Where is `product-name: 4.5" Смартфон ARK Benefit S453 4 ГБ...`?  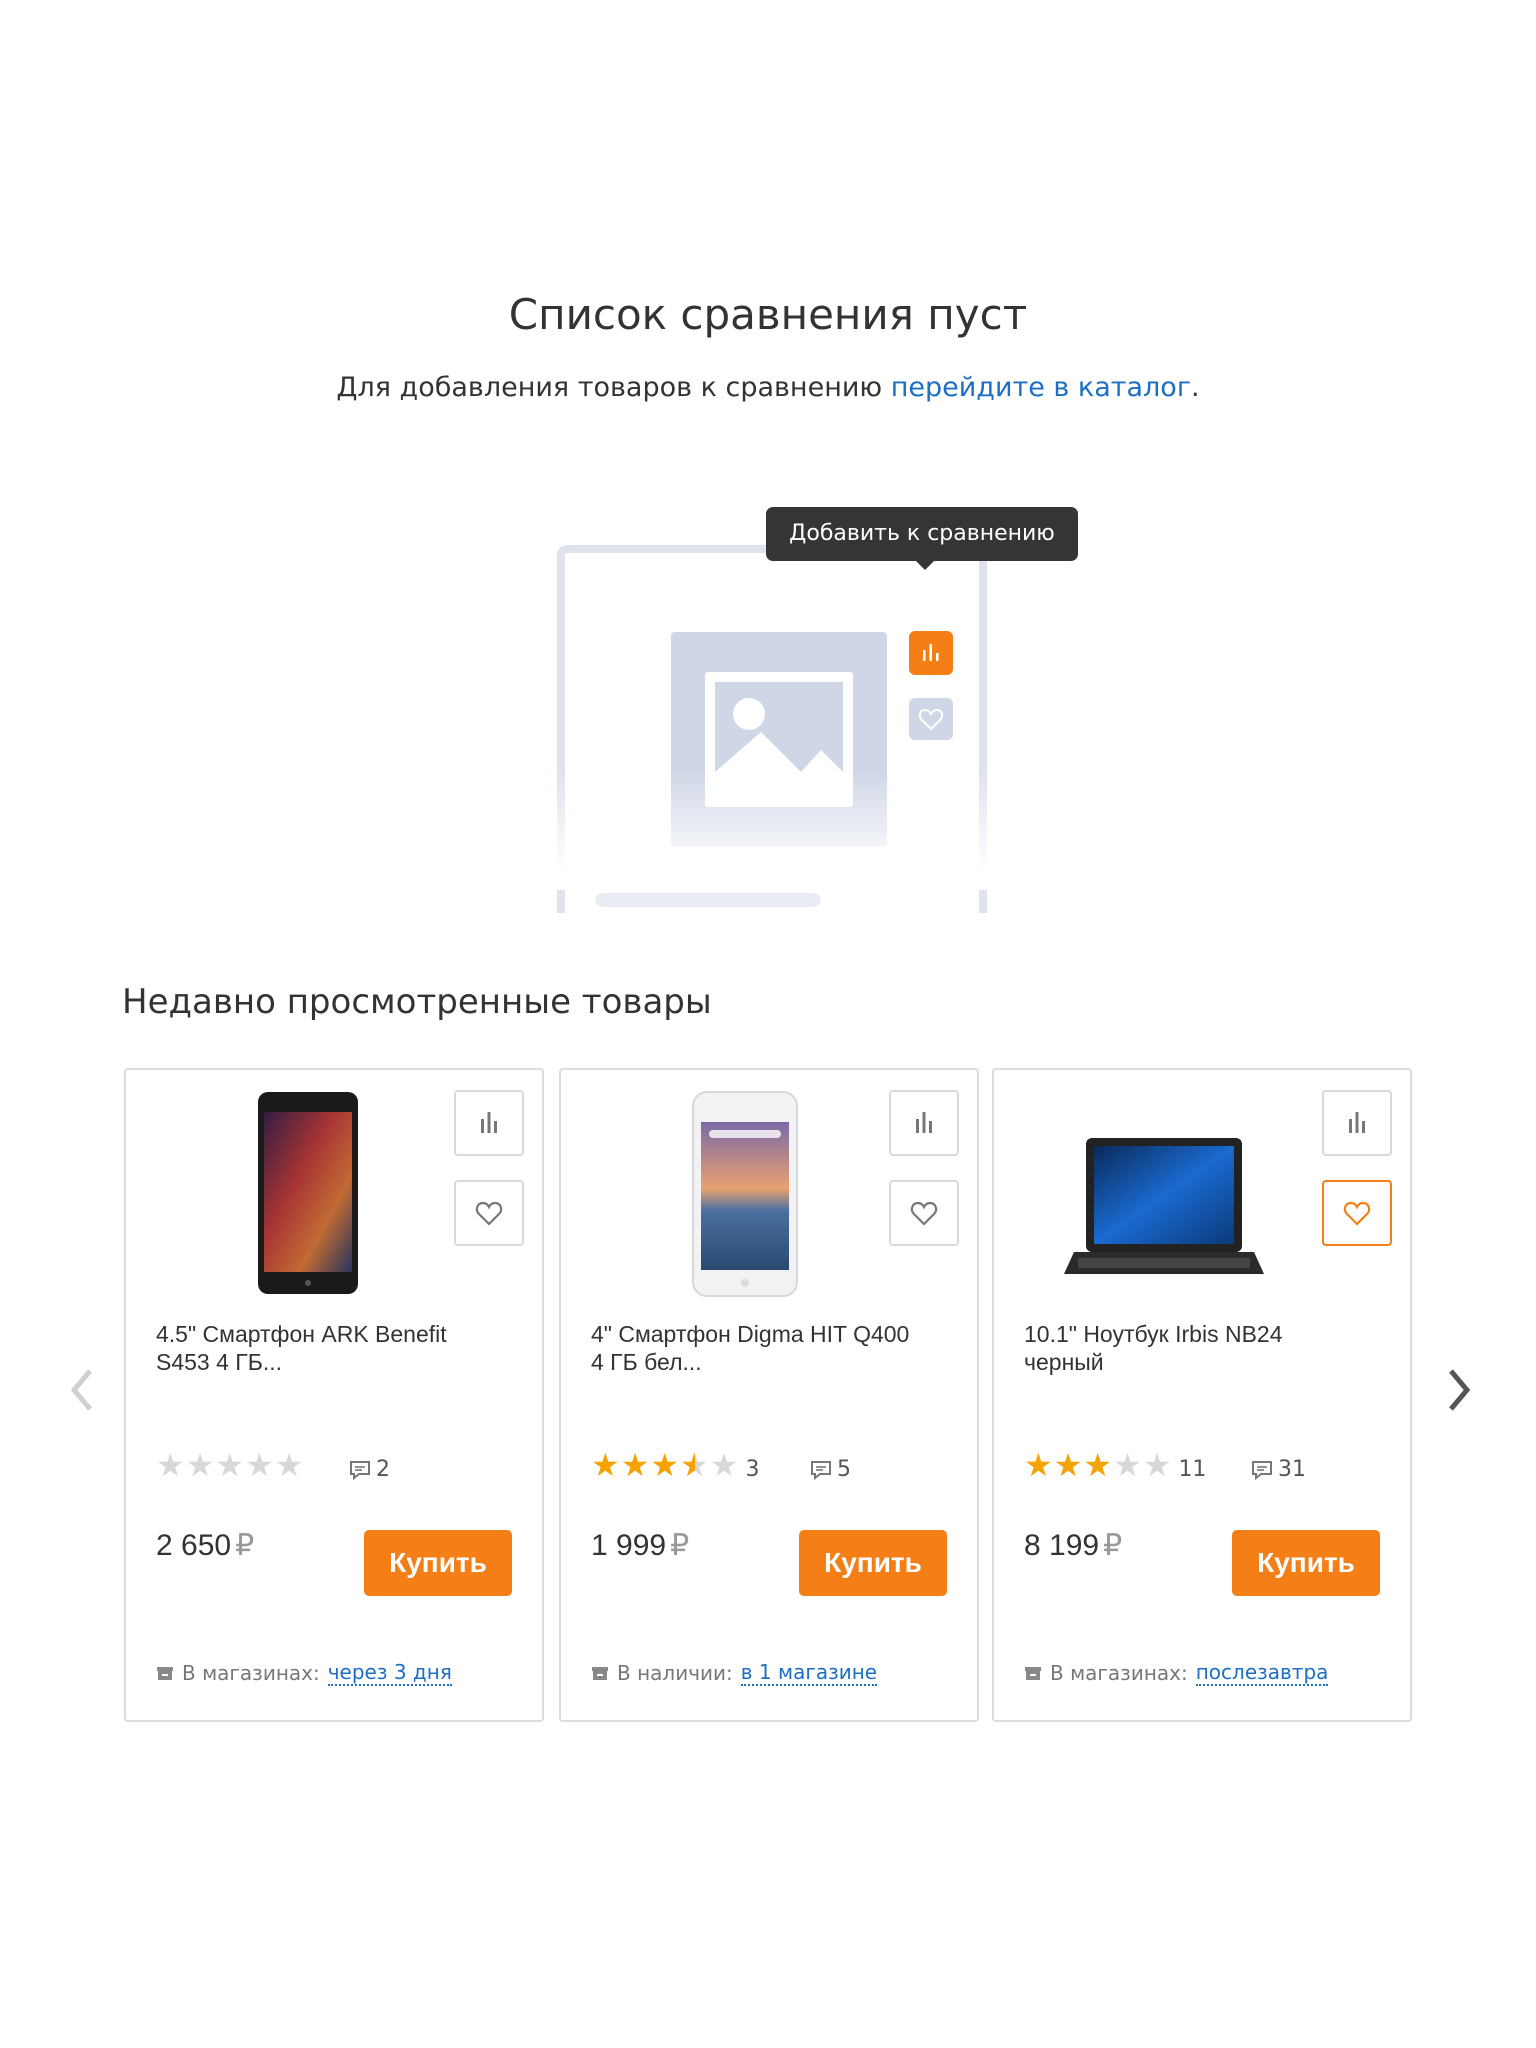 product-name: 4.5" Смартфон ARK Benefit S453 4 ГБ... is located at coordinates (321, 1348).